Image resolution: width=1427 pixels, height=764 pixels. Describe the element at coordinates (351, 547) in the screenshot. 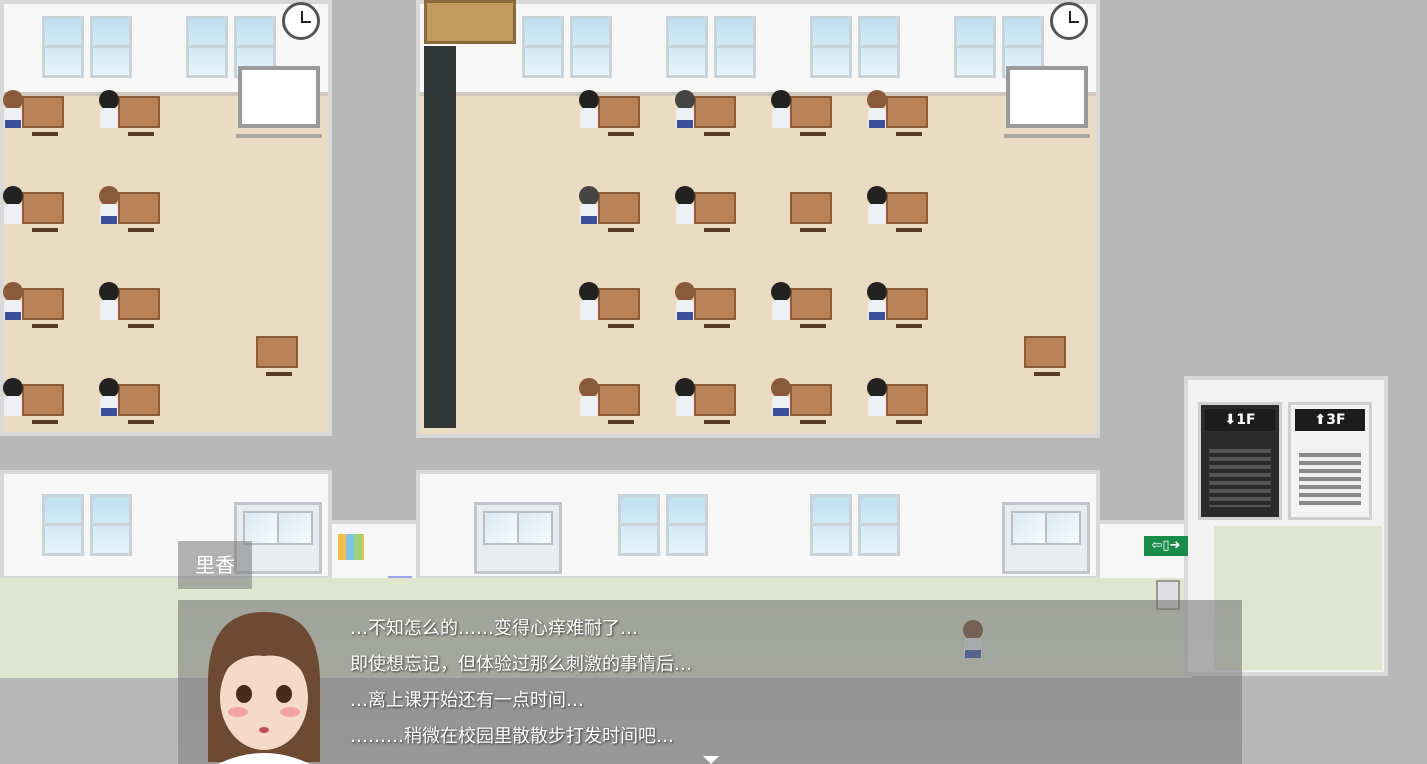

I see `notice-poster` at that location.